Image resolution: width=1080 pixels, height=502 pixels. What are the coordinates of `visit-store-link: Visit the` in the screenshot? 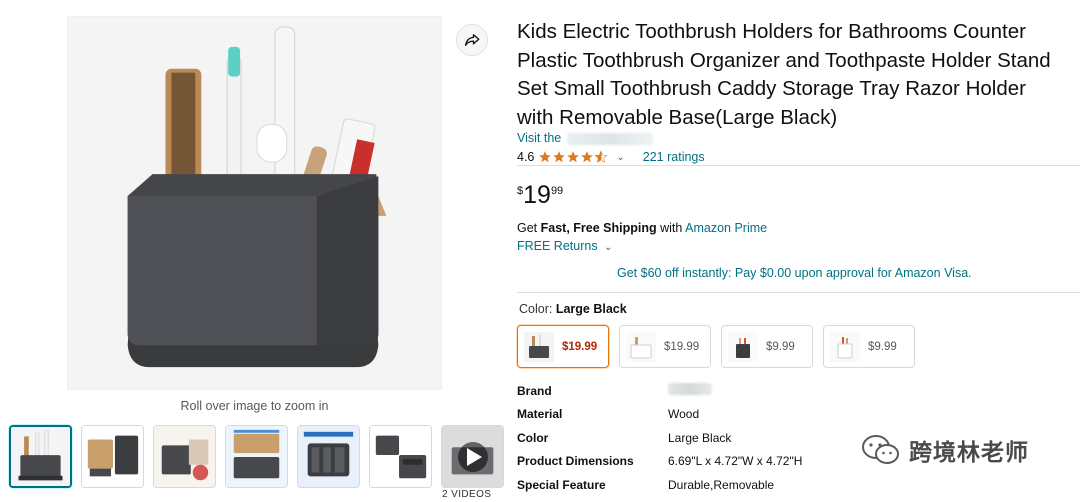 It's located at (585, 138).